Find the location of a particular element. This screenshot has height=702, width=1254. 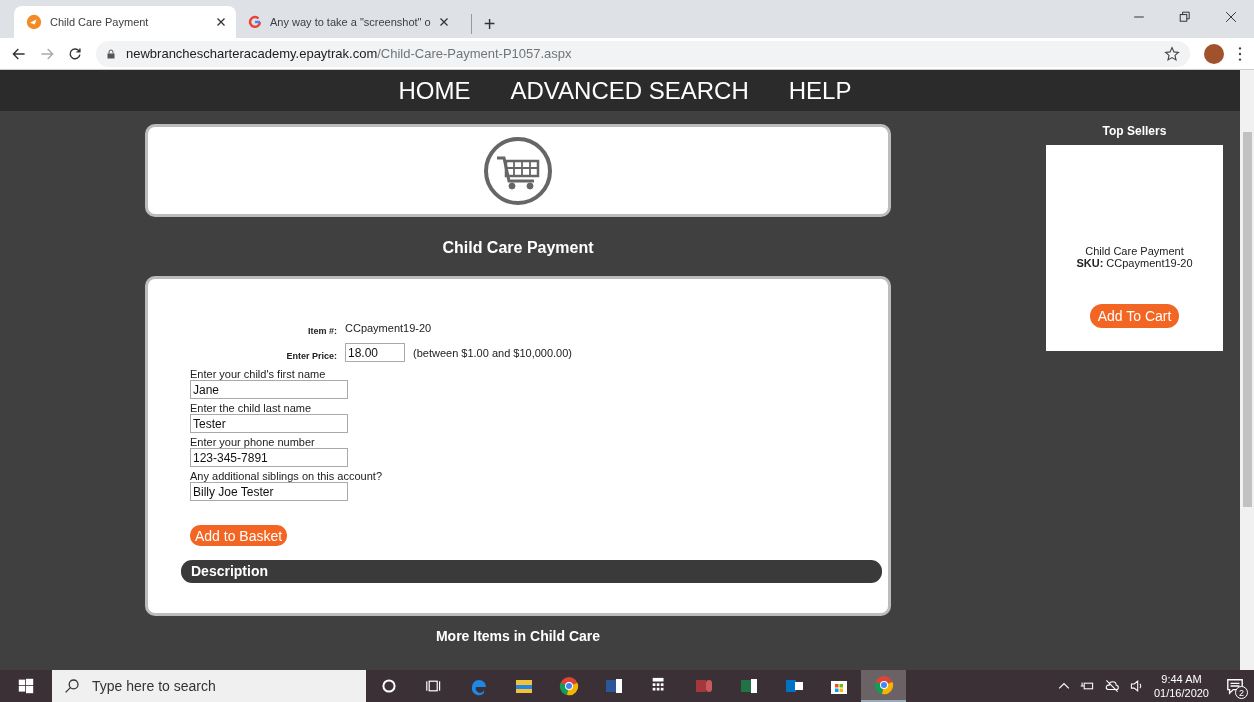

notification-count: 2 is located at coordinates (1241, 692).